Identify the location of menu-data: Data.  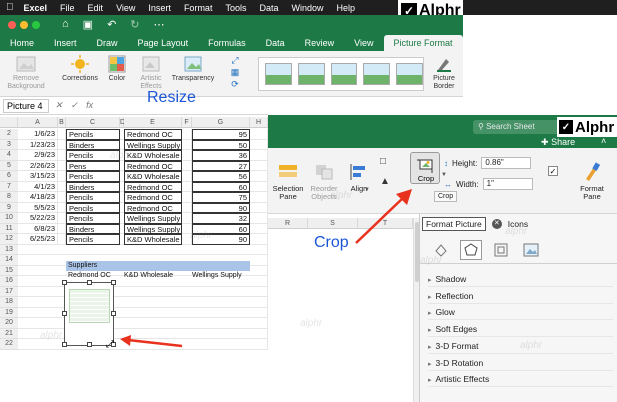
(268, 8).